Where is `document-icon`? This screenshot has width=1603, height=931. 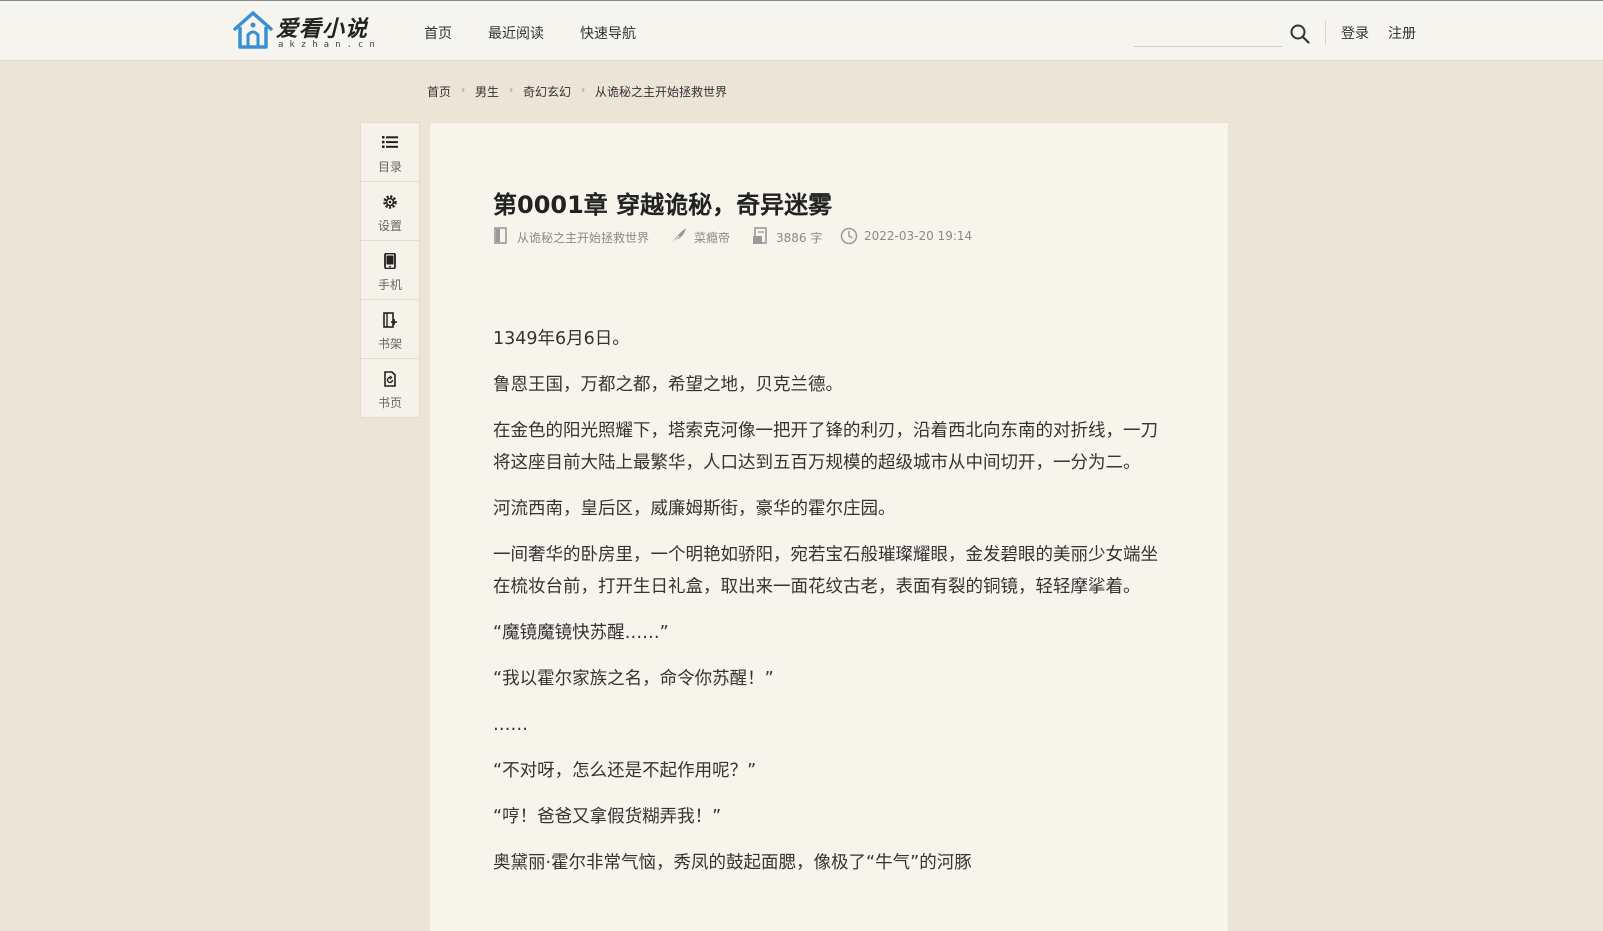
document-icon is located at coordinates (760, 235).